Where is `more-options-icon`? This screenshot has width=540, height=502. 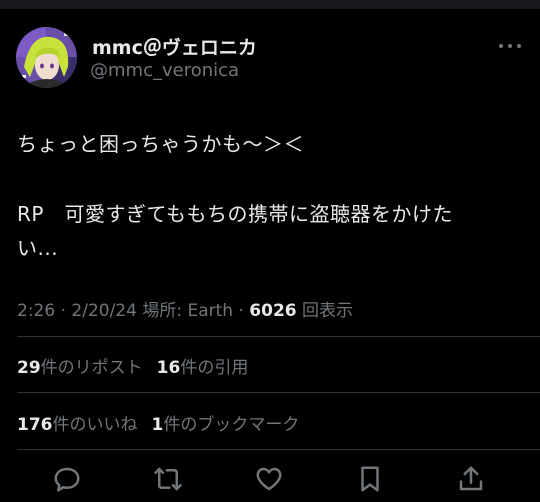 more-options-icon is located at coordinates (510, 46).